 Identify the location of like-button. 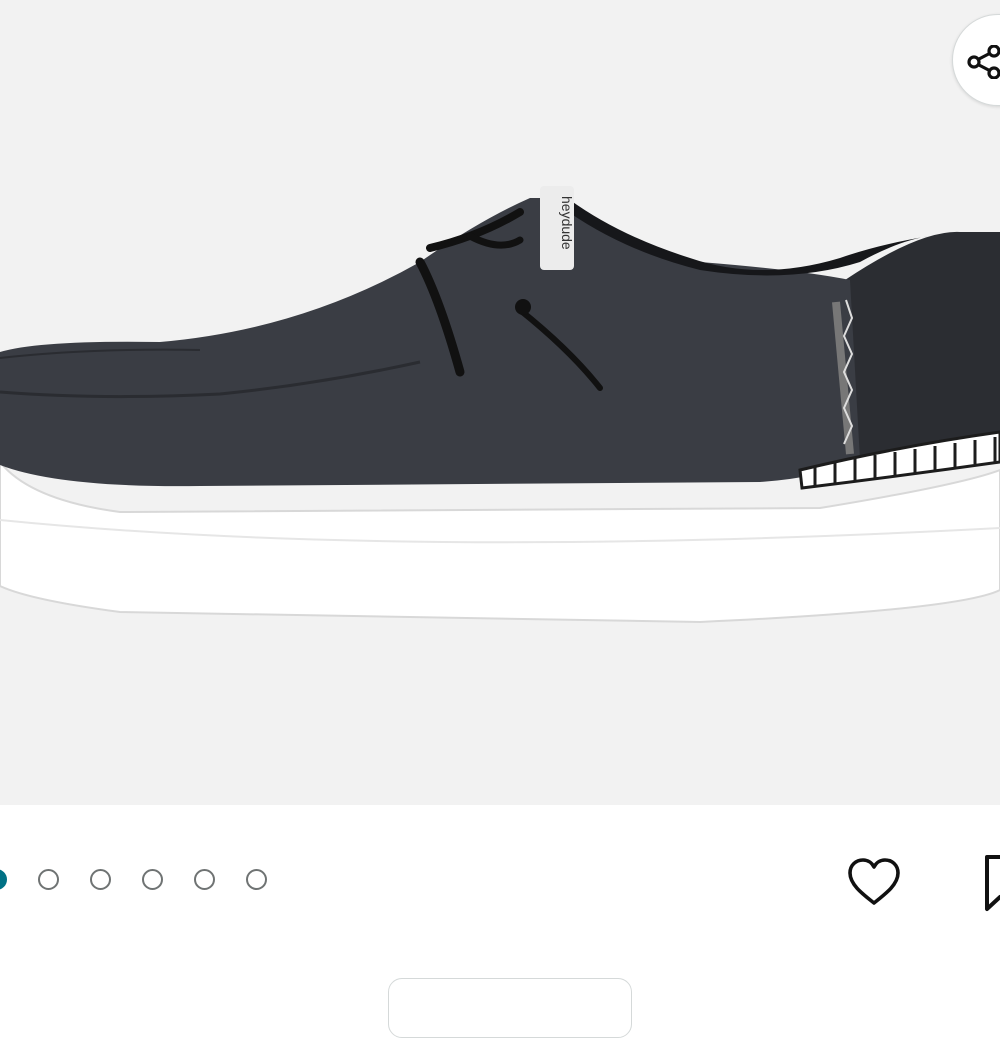
(874, 883).